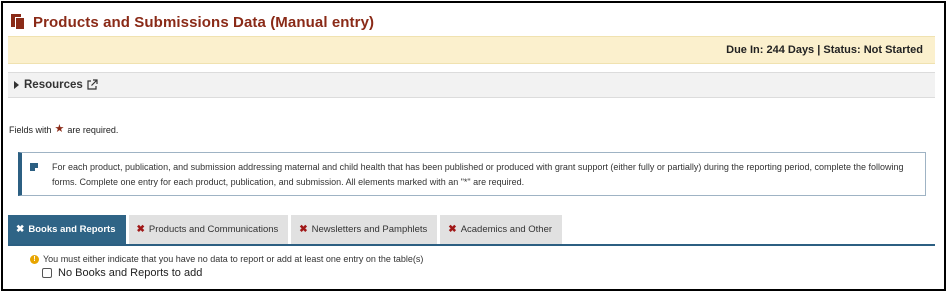 The height and width of the screenshot is (292, 947). Describe the element at coordinates (506, 229) in the screenshot. I see `tab-label: Academics and Other` at that location.